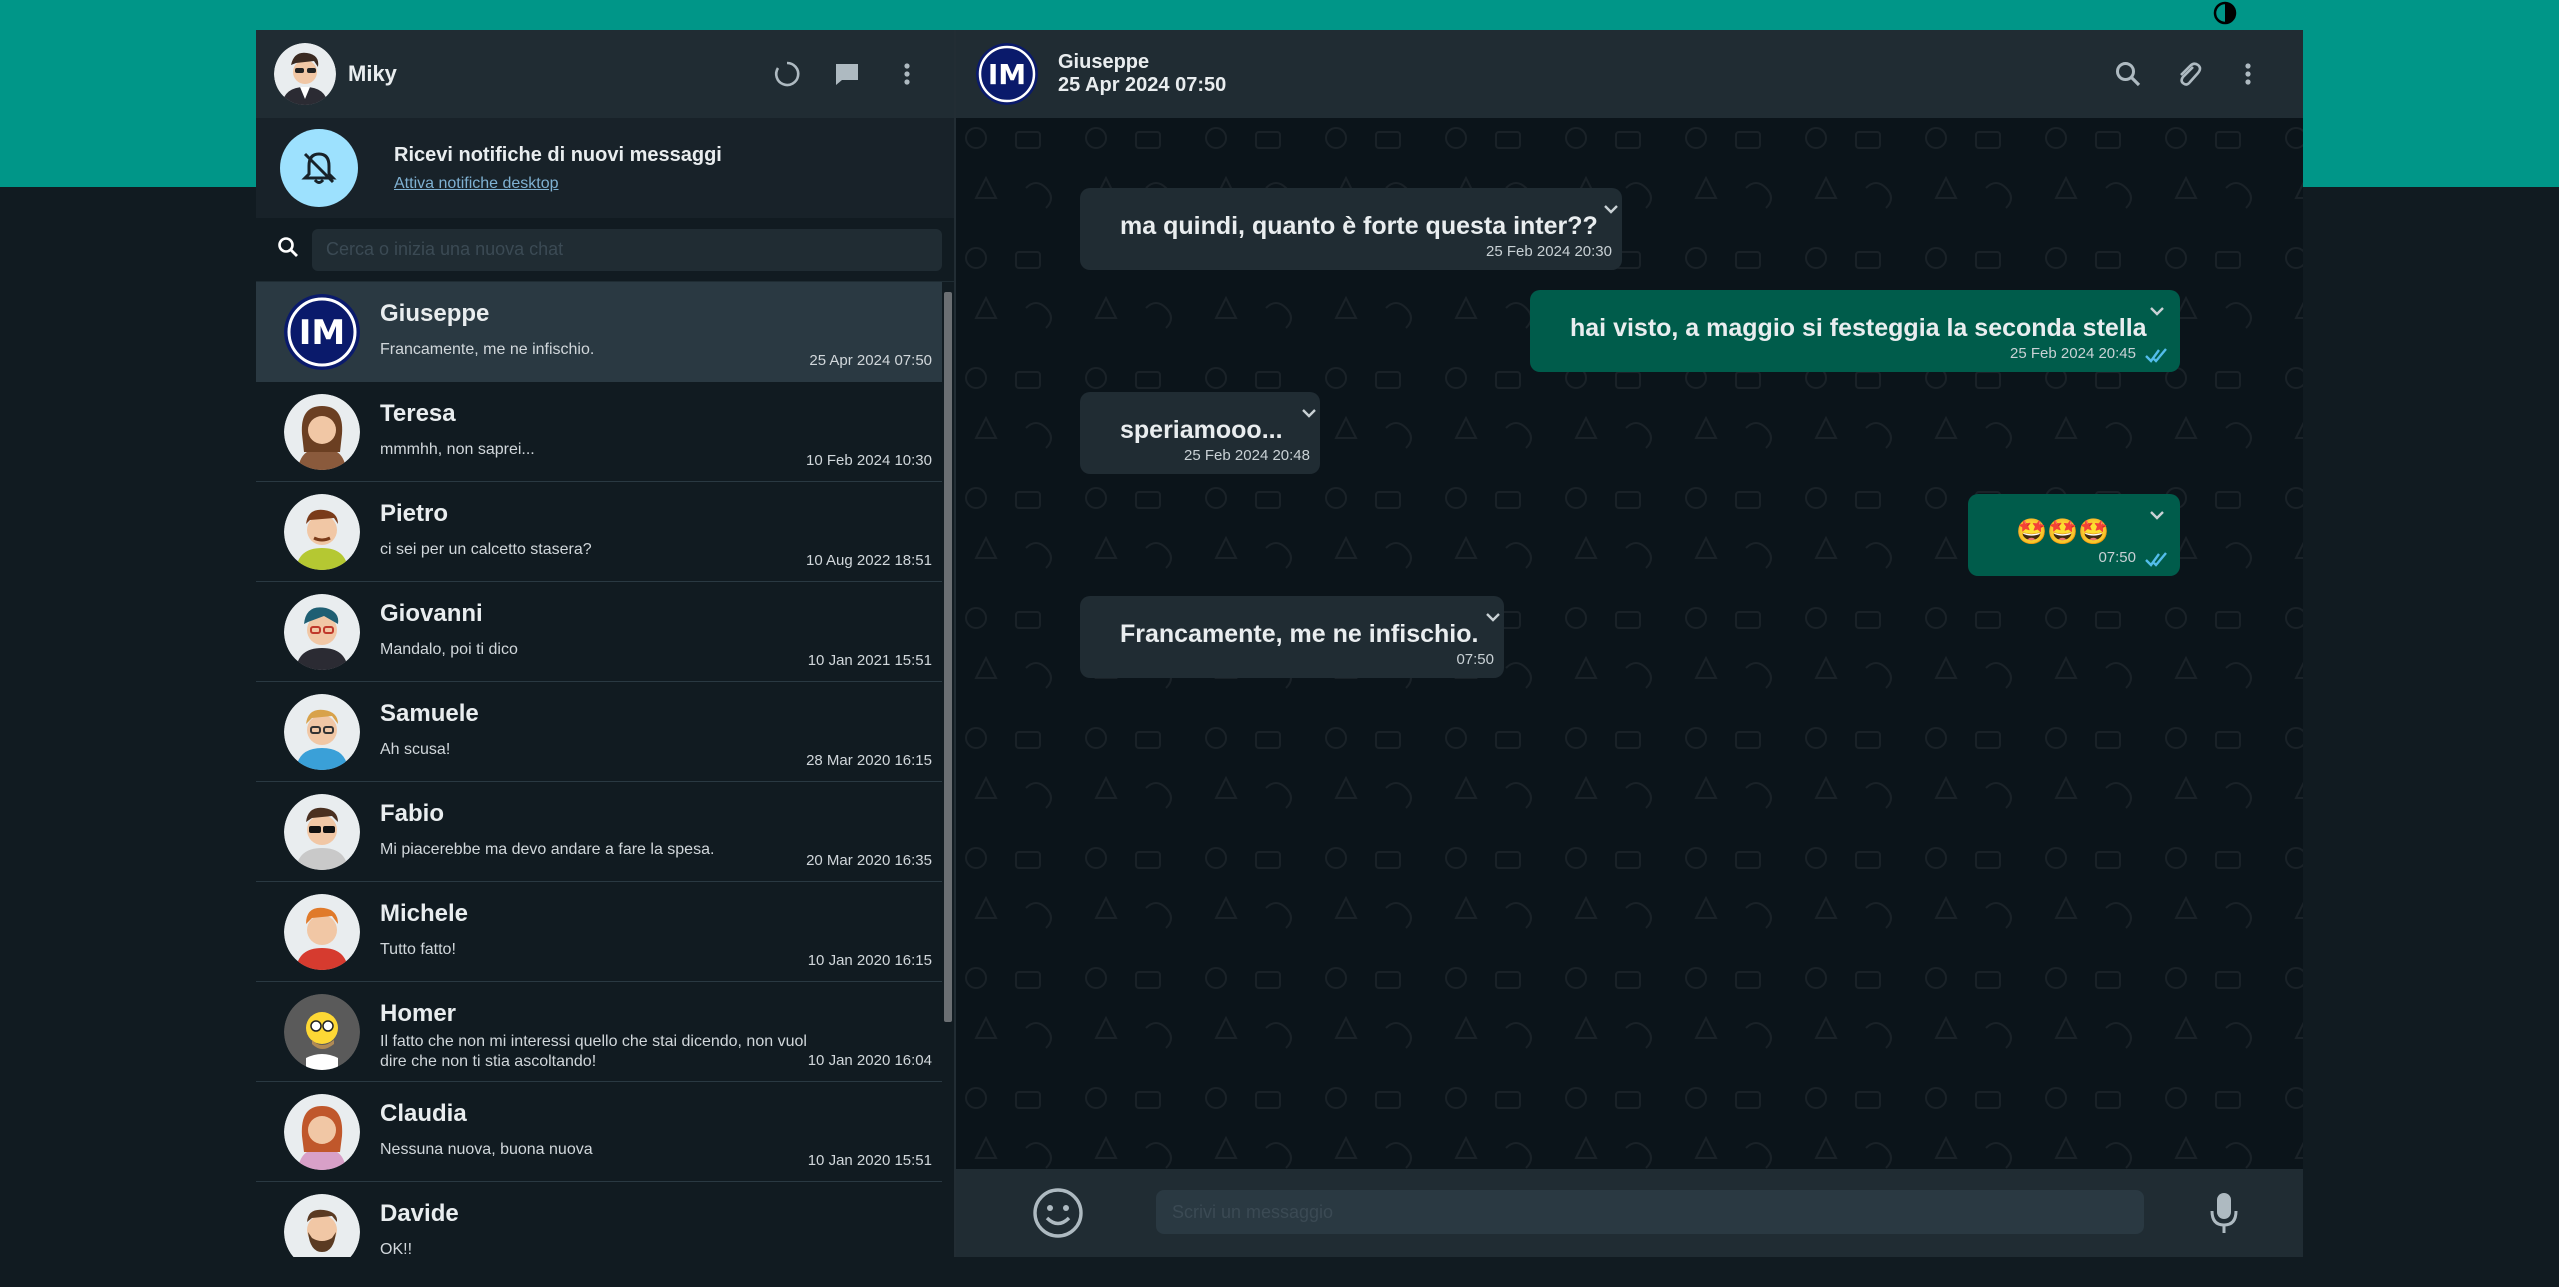 The height and width of the screenshot is (1287, 2559). Describe the element at coordinates (1058, 1213) in the screenshot. I see `emoji-icon` at that location.